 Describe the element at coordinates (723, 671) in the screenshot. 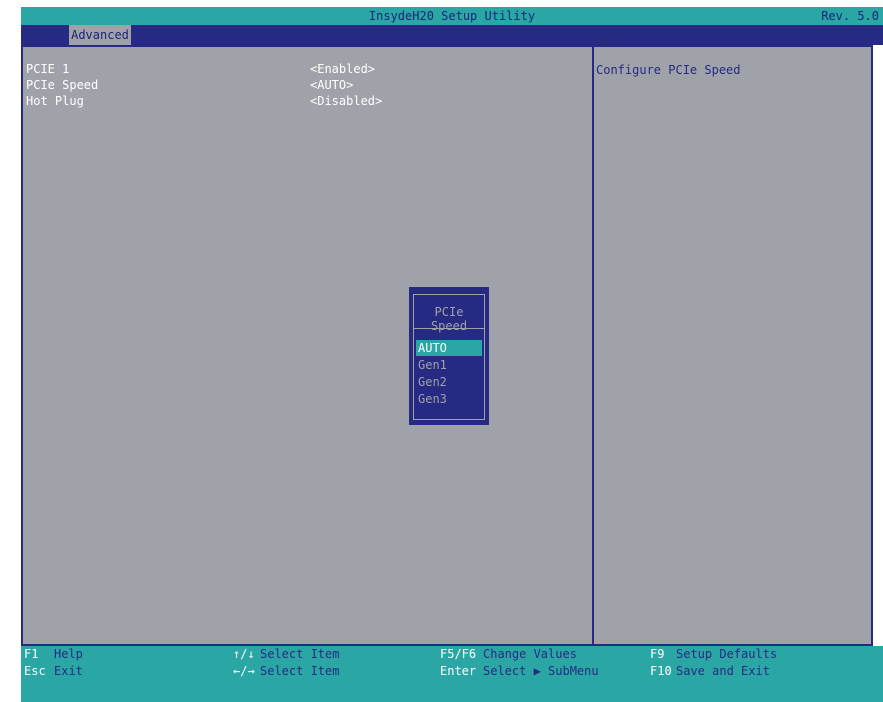

I see `footer-desc-save-exit: Save and Exit` at that location.